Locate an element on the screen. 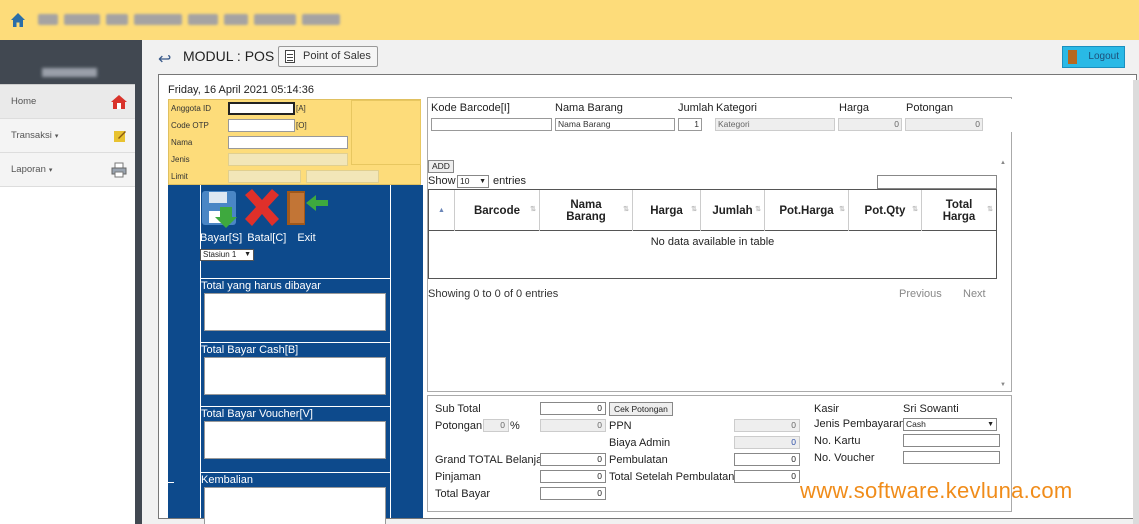 This screenshot has width=1139, height=524. jenis-pembayaran-label: Jenis Pembayaran is located at coordinates (860, 424).